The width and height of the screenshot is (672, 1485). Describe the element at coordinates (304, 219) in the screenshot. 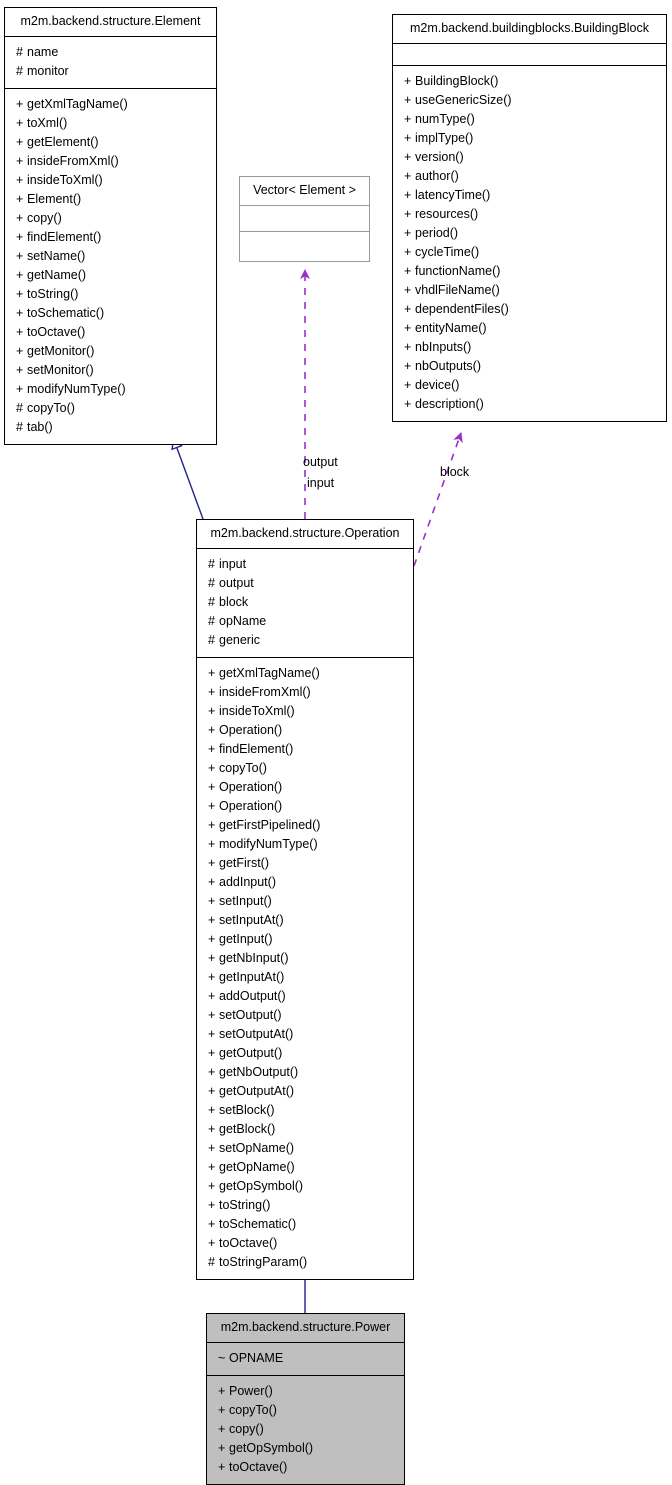

I see `class-node-vector: Vector< Element >` at that location.